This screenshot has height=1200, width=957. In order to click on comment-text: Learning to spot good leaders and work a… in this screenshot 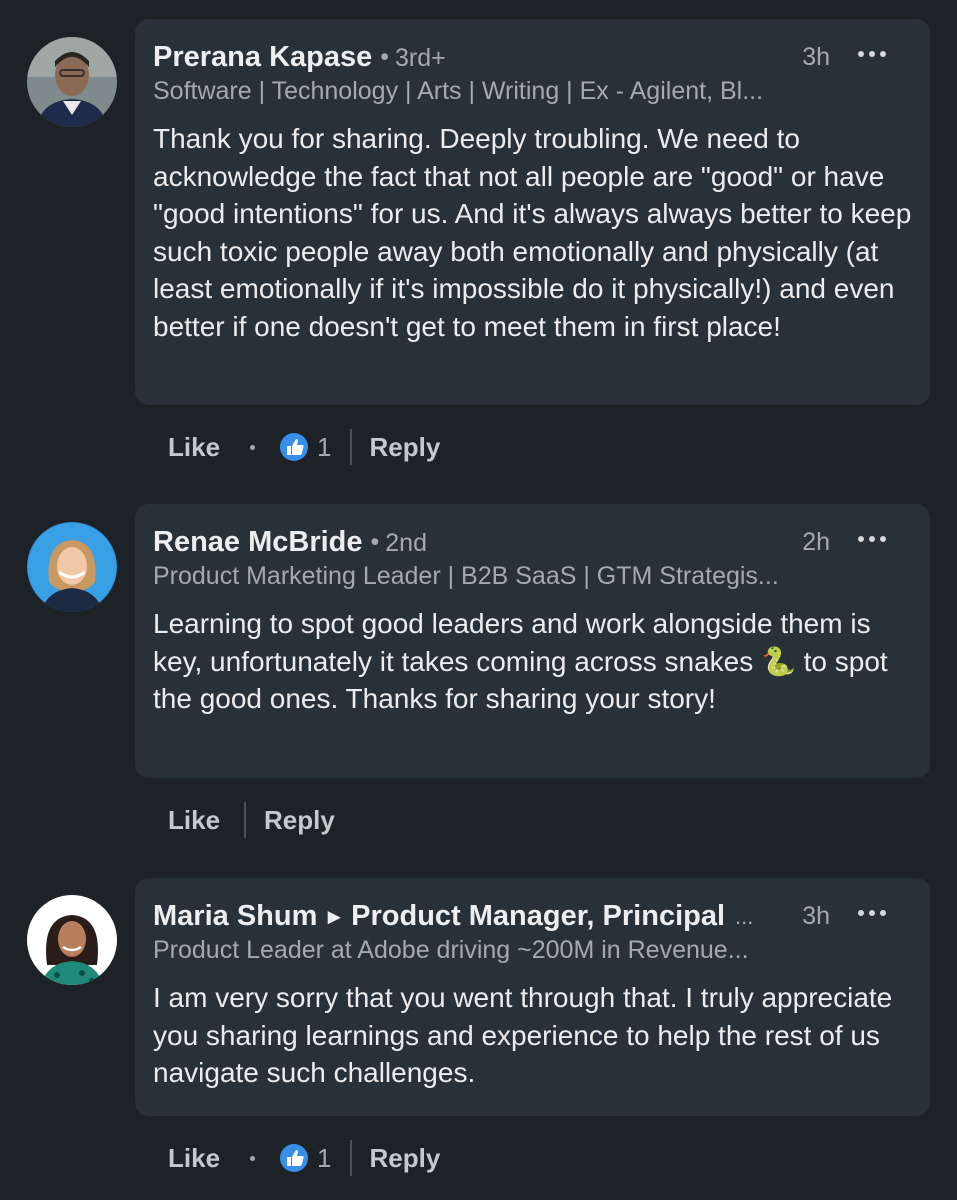, I will do `click(532, 670)`.